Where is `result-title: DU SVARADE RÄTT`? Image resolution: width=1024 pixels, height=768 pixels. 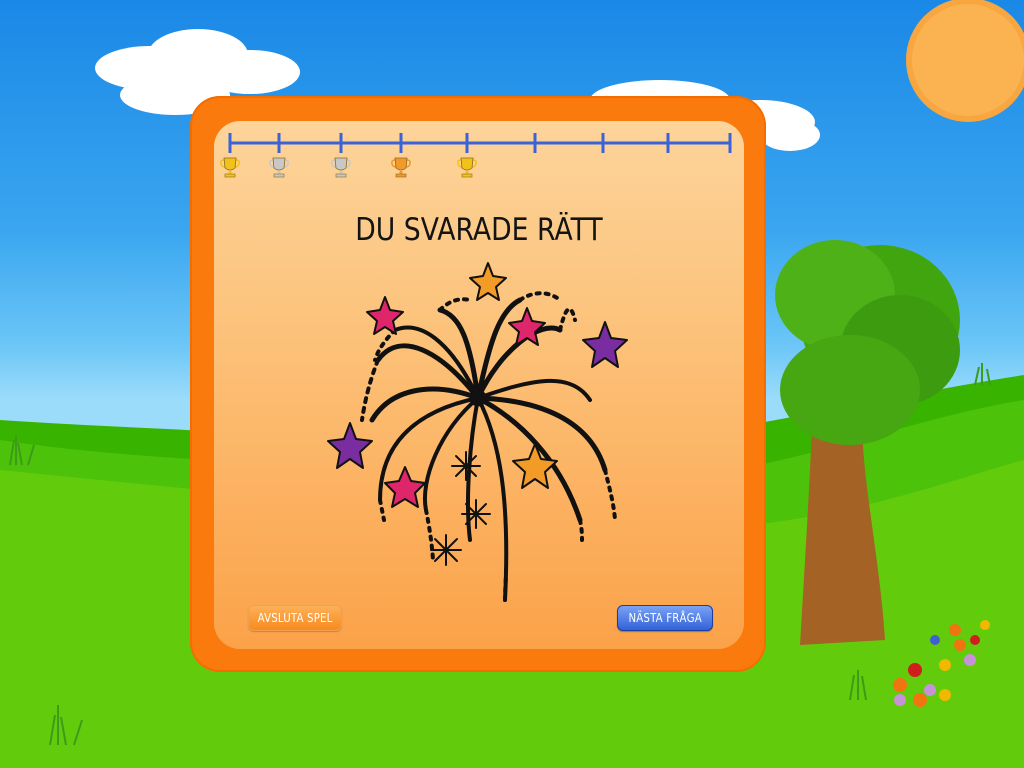
result-title: DU SVARADE RÄTT is located at coordinates (479, 230).